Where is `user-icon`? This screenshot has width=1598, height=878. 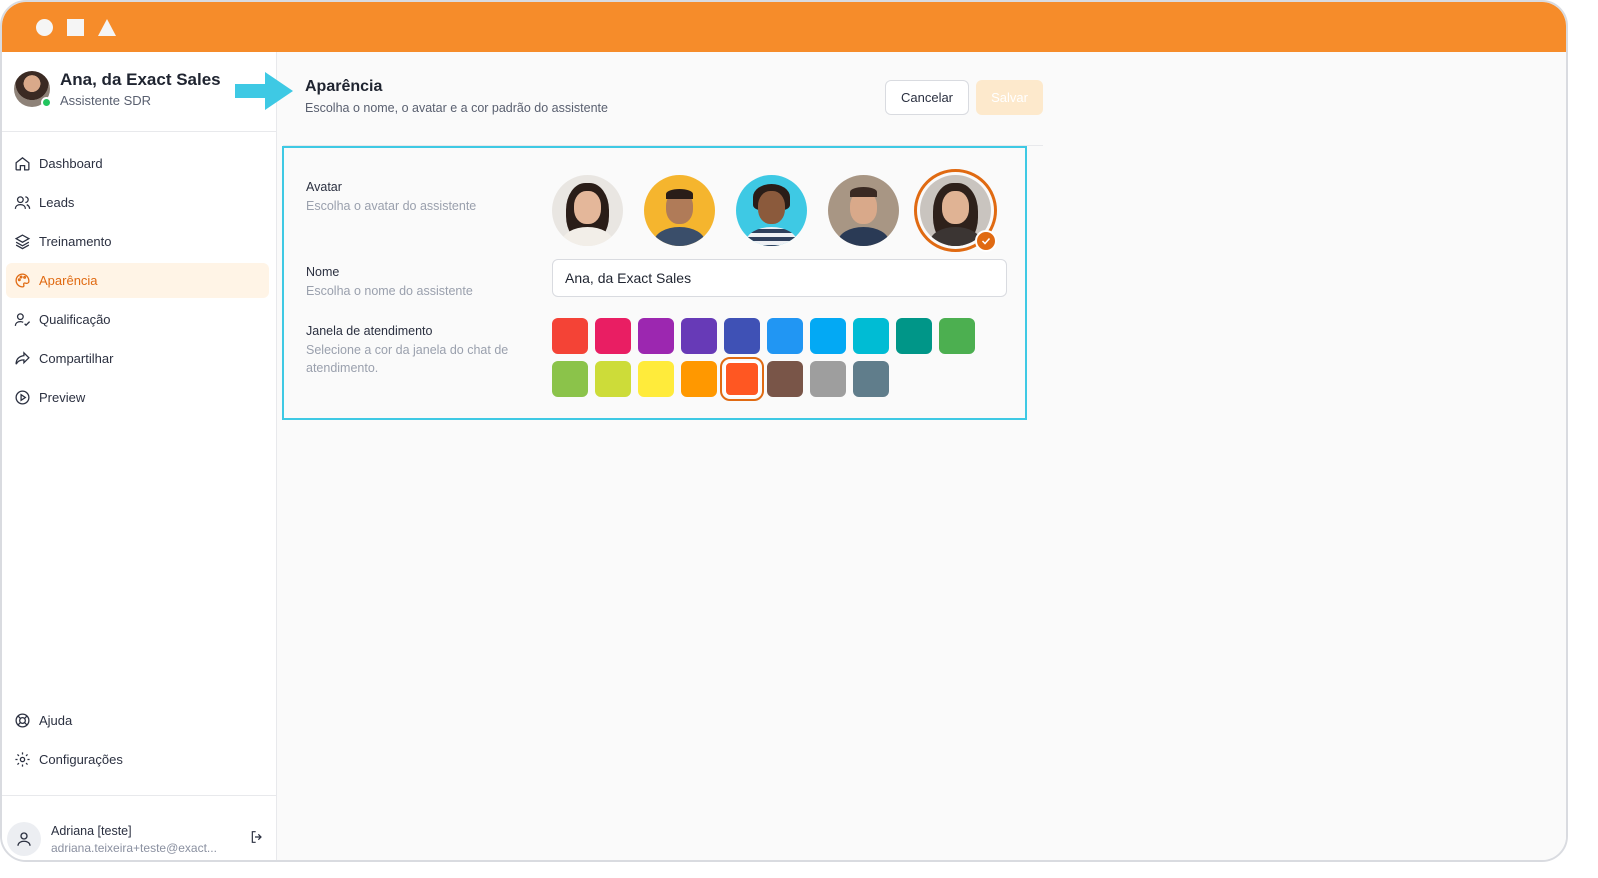 user-icon is located at coordinates (24, 839).